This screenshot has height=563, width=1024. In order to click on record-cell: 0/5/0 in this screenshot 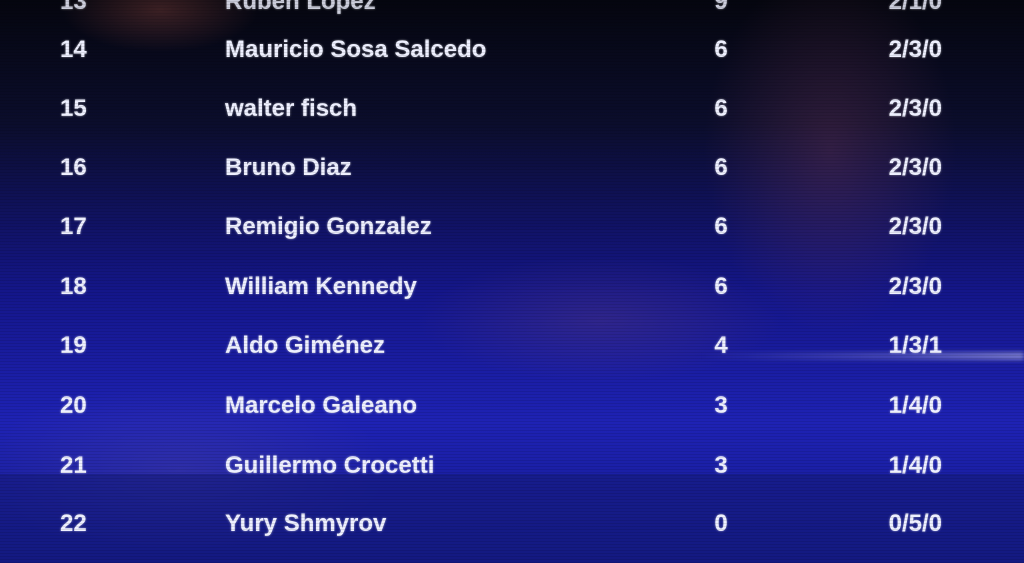, I will do `click(915, 523)`.